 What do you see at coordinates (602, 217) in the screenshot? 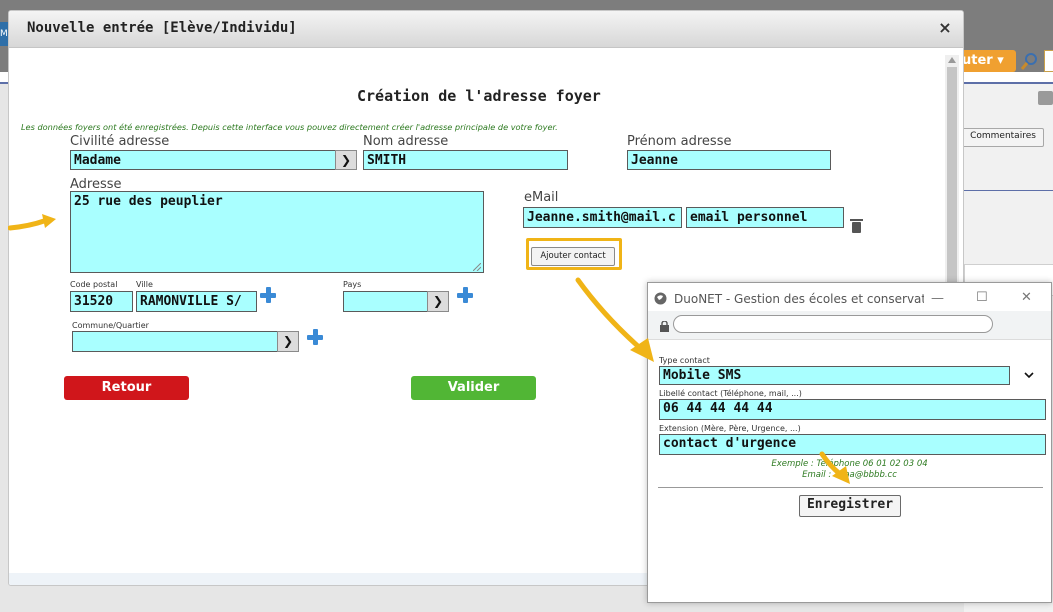
I see `email-input: Jeanne.smith@mail.c` at bounding box center [602, 217].